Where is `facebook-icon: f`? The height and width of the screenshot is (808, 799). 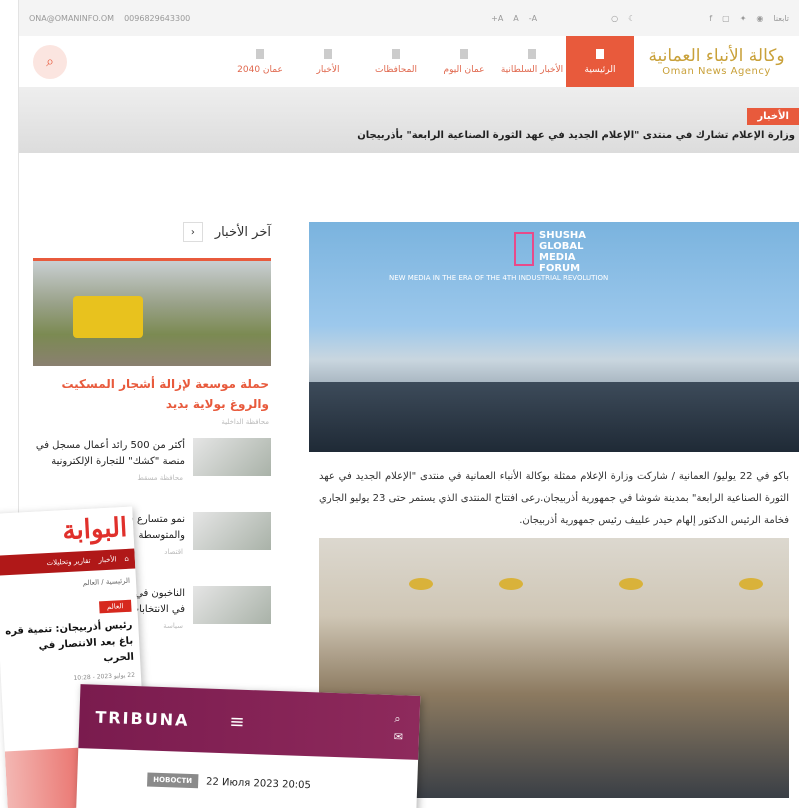 facebook-icon: f is located at coordinates (710, 18).